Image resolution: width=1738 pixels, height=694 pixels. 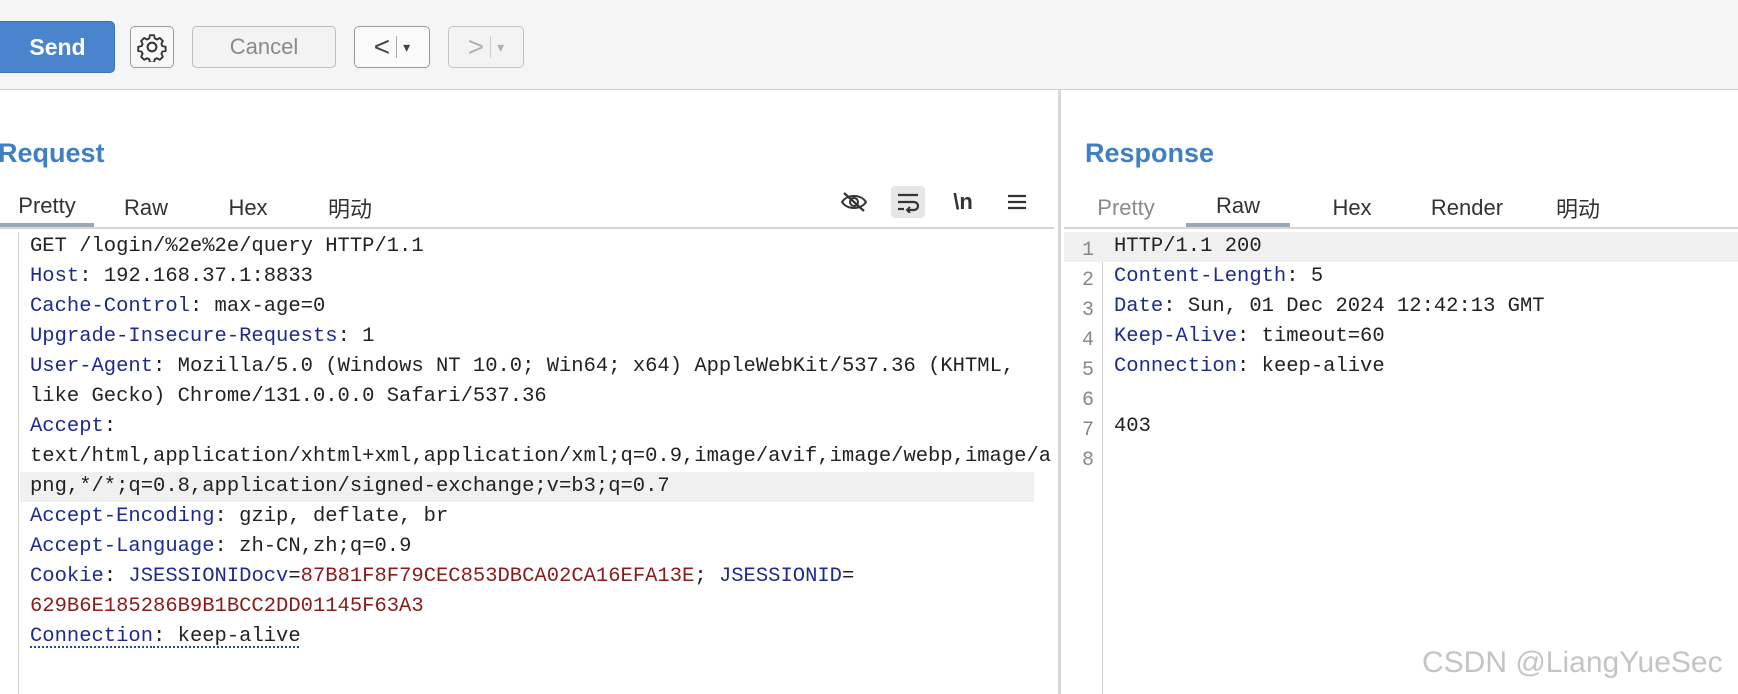 I want to click on tab-render: Render, so click(x=1467, y=208).